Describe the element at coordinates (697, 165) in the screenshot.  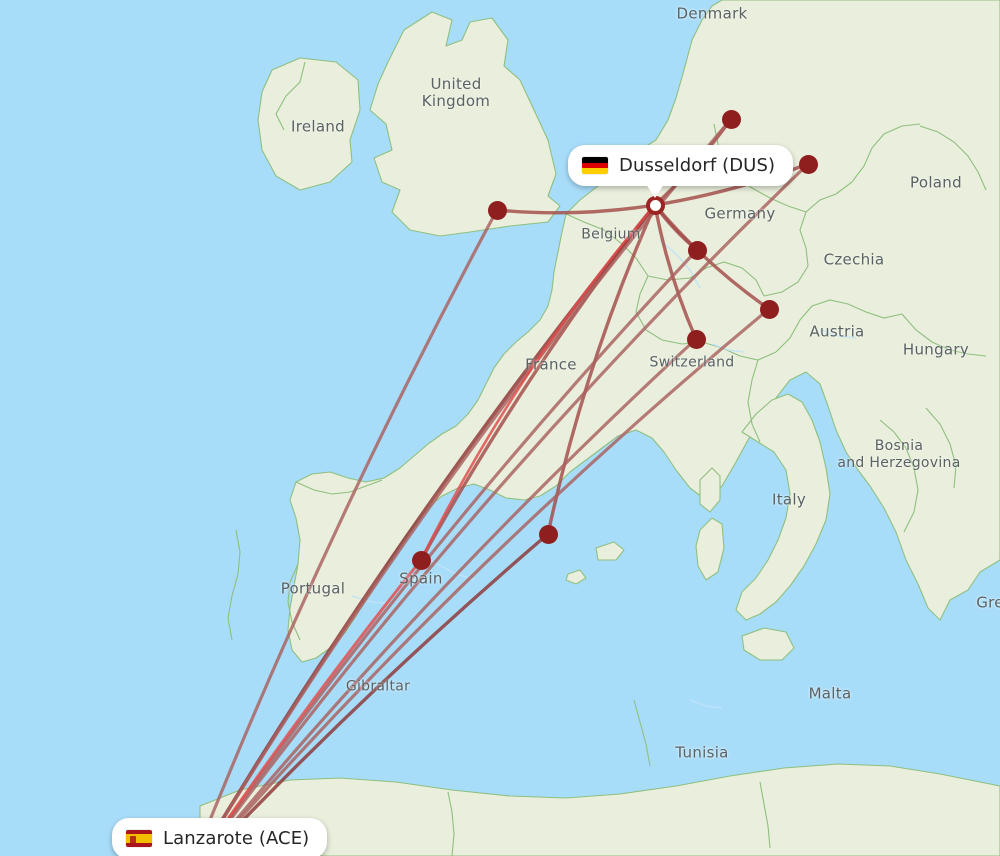
I see `airport-popup-label: Dusseldorf (DUS)` at that location.